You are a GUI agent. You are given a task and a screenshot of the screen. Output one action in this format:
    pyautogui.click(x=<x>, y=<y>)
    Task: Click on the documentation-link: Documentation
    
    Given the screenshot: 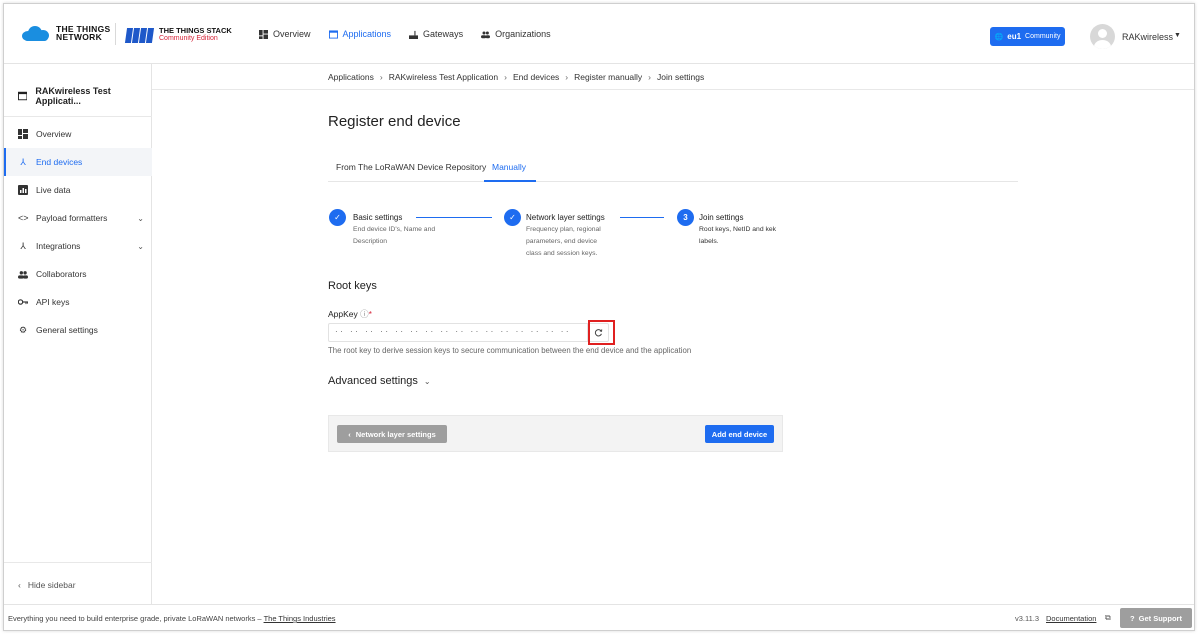 What is the action you would take?
    pyautogui.click(x=1071, y=618)
    